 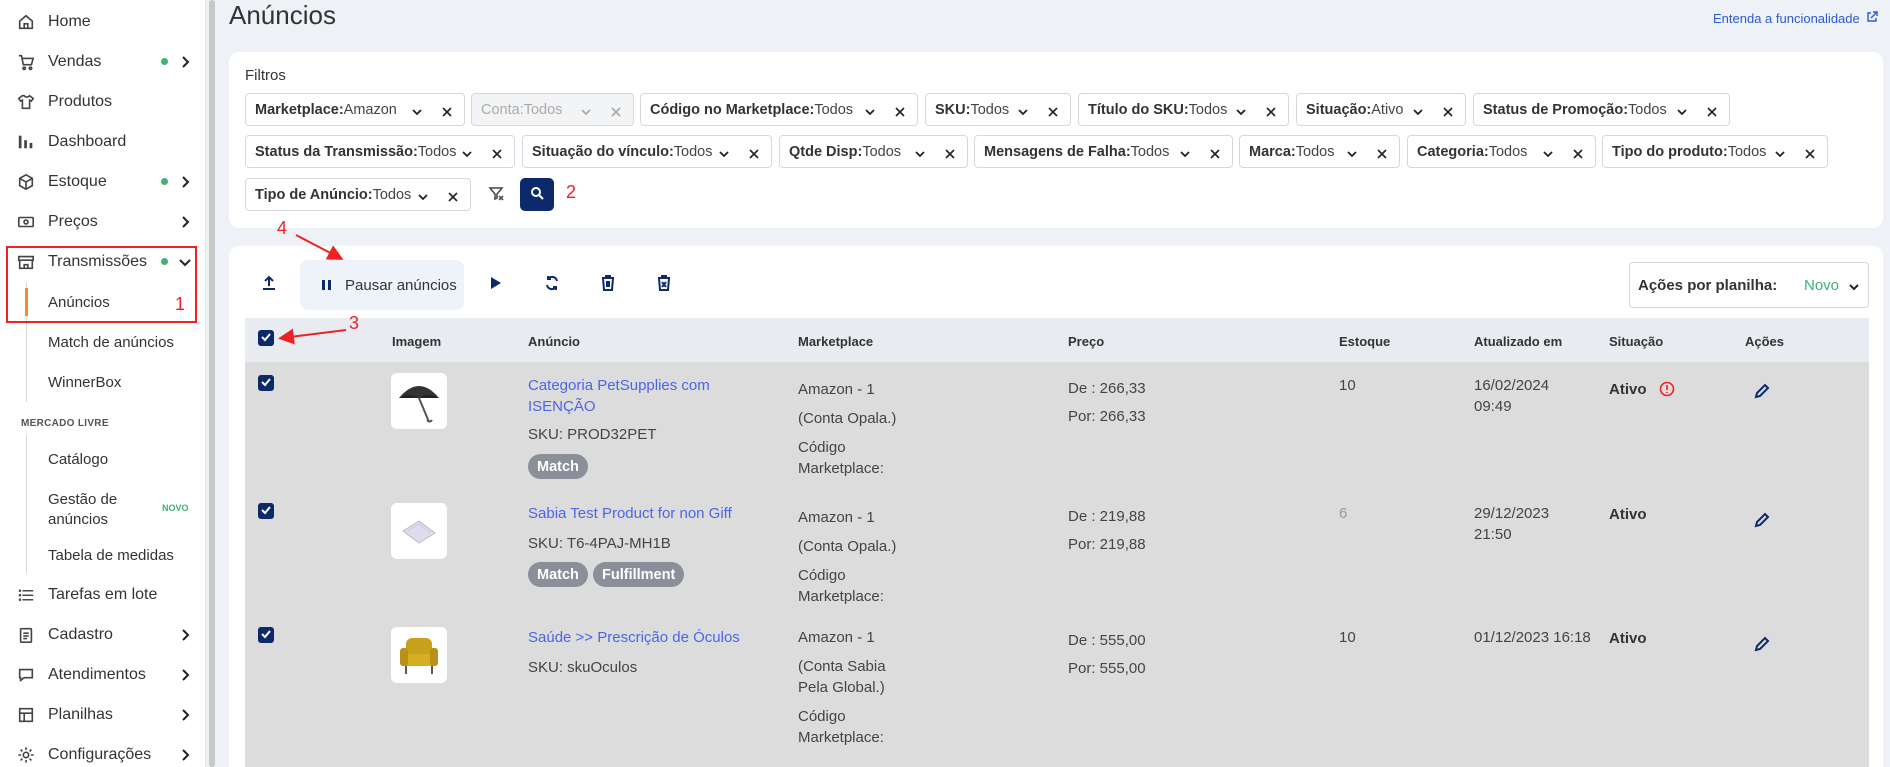 I want to click on play-icon, so click(x=495, y=285).